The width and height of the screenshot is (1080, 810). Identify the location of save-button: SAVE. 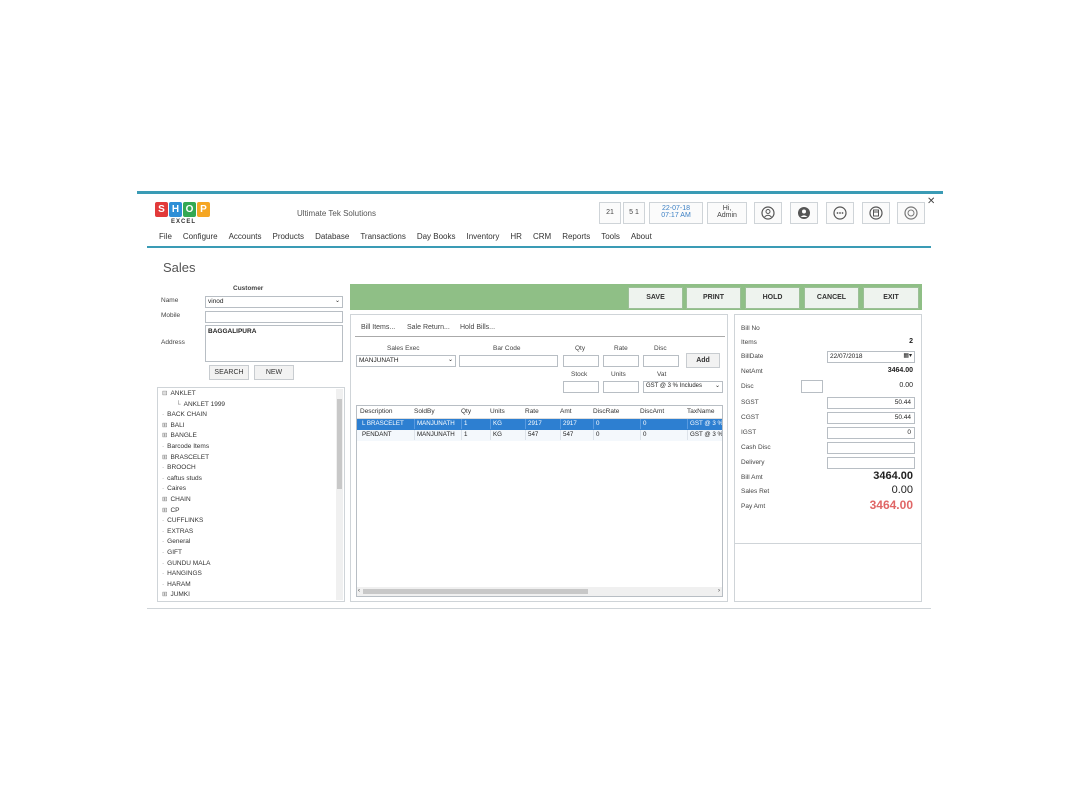
(655, 298).